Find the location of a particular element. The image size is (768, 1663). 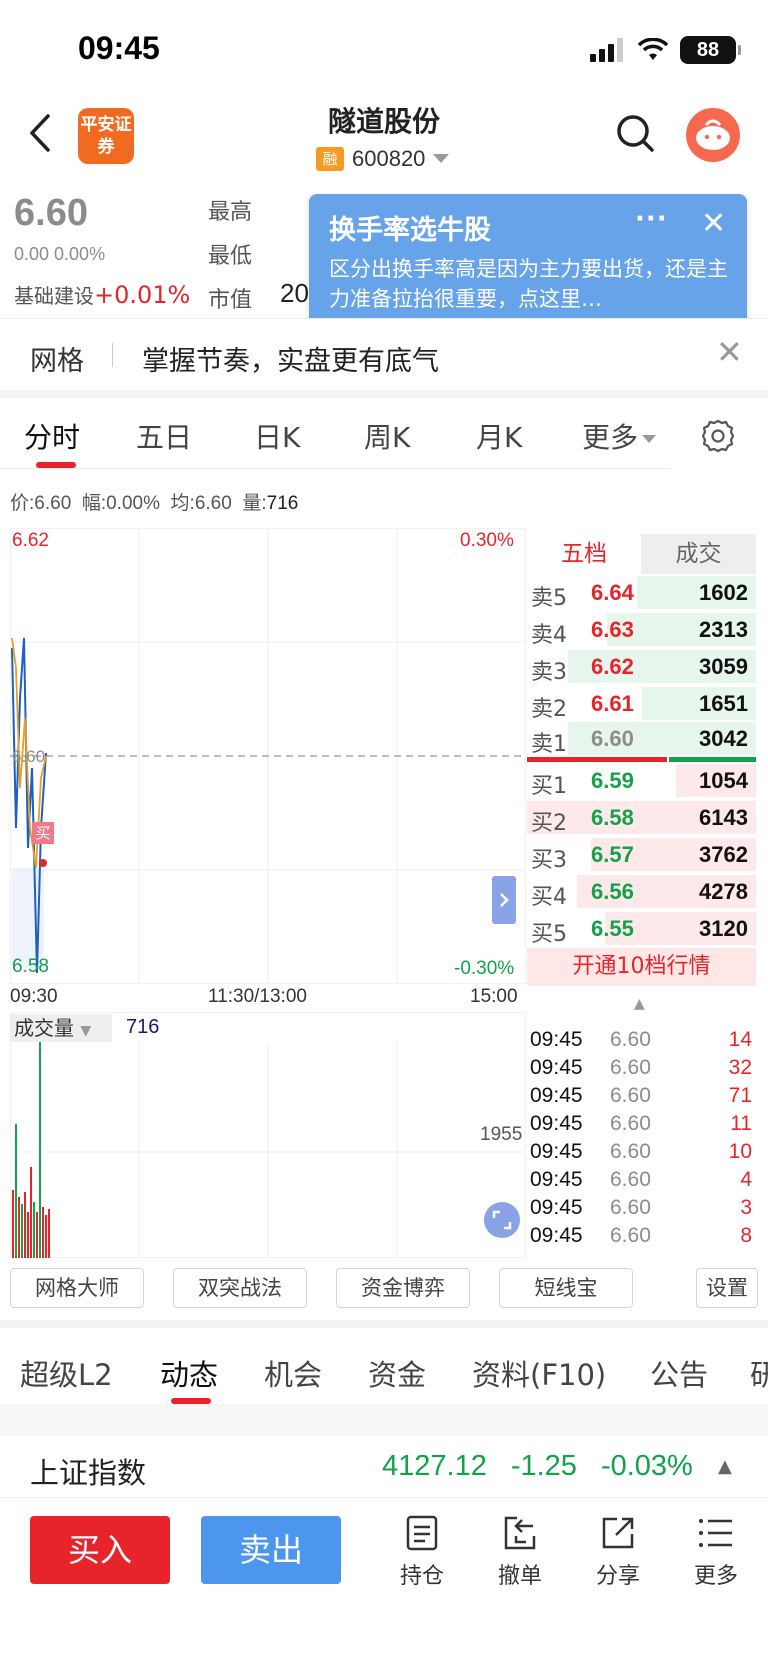

ask-label: 卖5 is located at coordinates (549, 598).